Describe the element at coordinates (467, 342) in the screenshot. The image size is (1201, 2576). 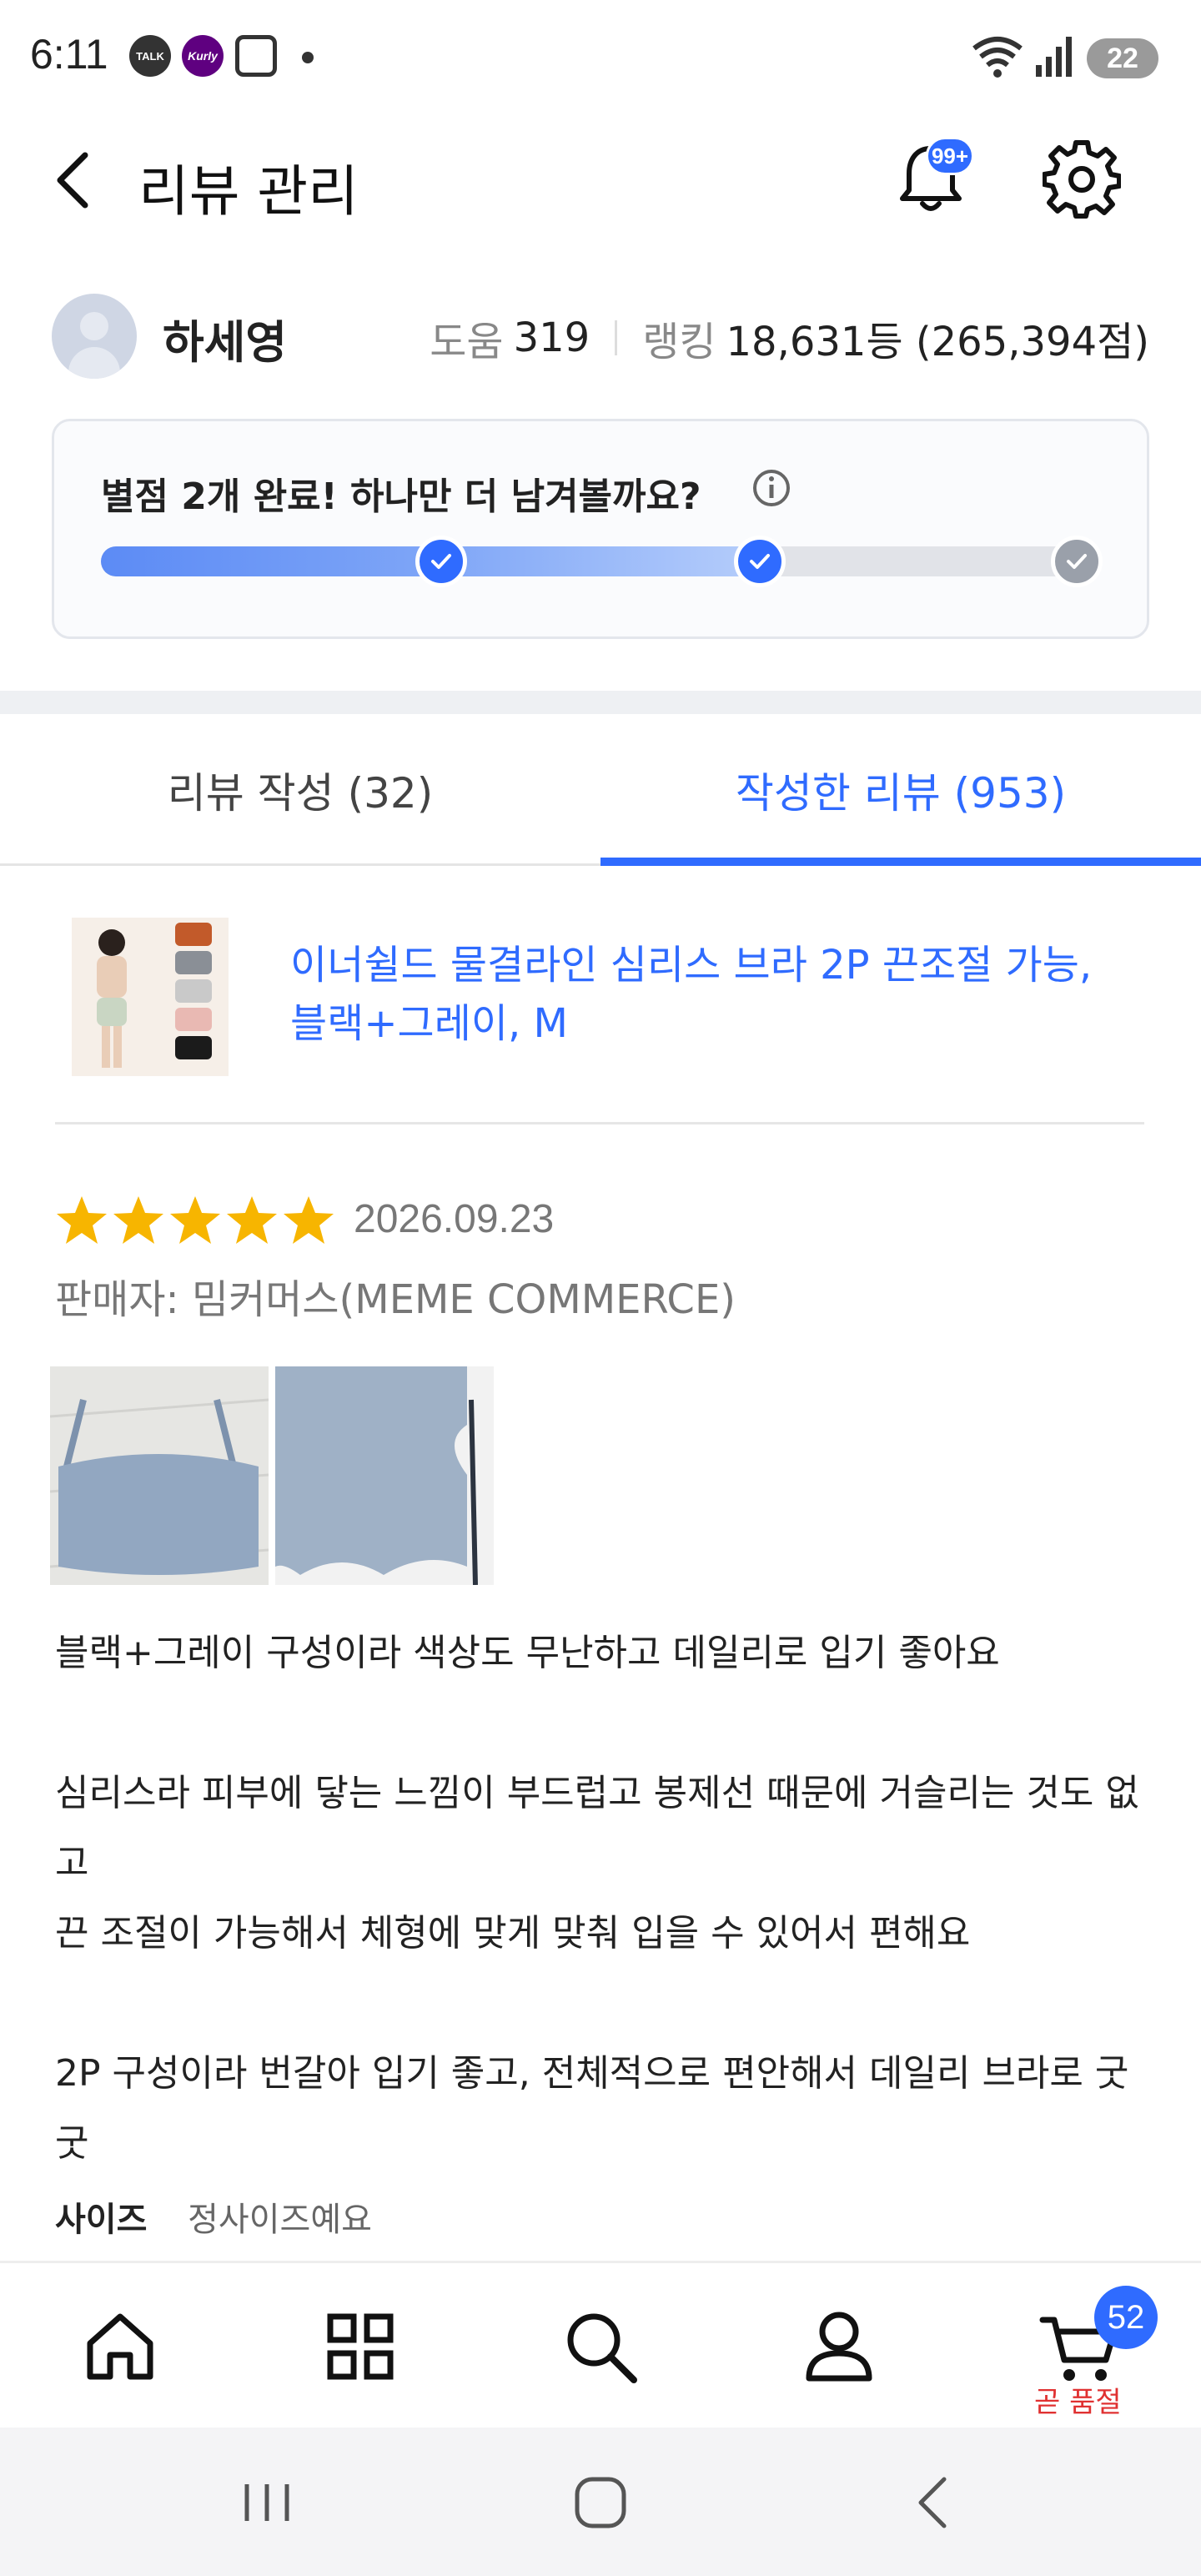
I see `help-label: 도움` at that location.